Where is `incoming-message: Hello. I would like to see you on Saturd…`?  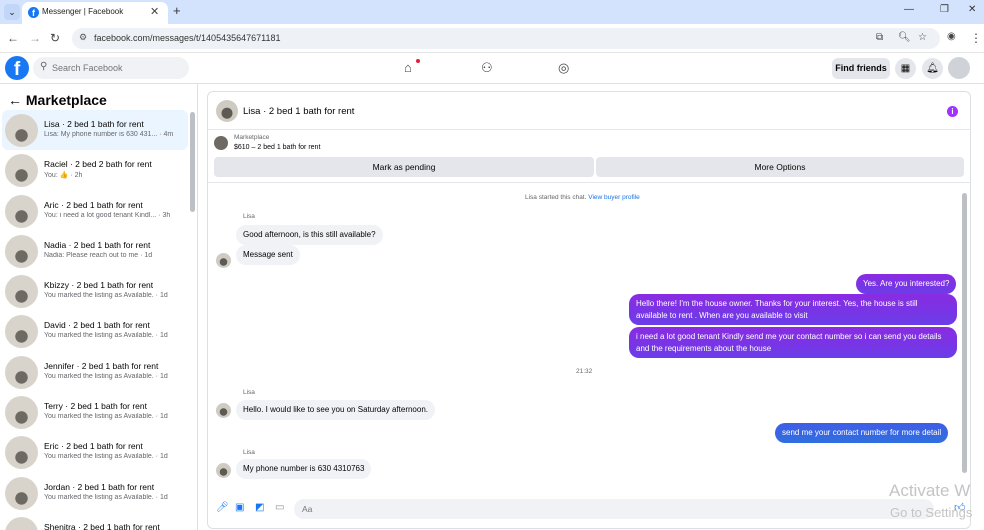 incoming-message: Hello. I would like to see you on Saturd… is located at coordinates (335, 410).